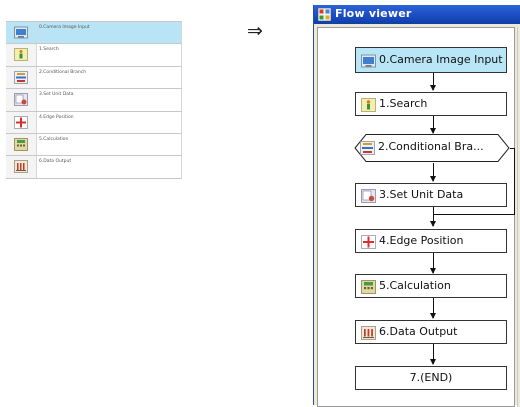 The image size is (520, 407). I want to click on title-bar: Flow viewer, so click(417, 14).